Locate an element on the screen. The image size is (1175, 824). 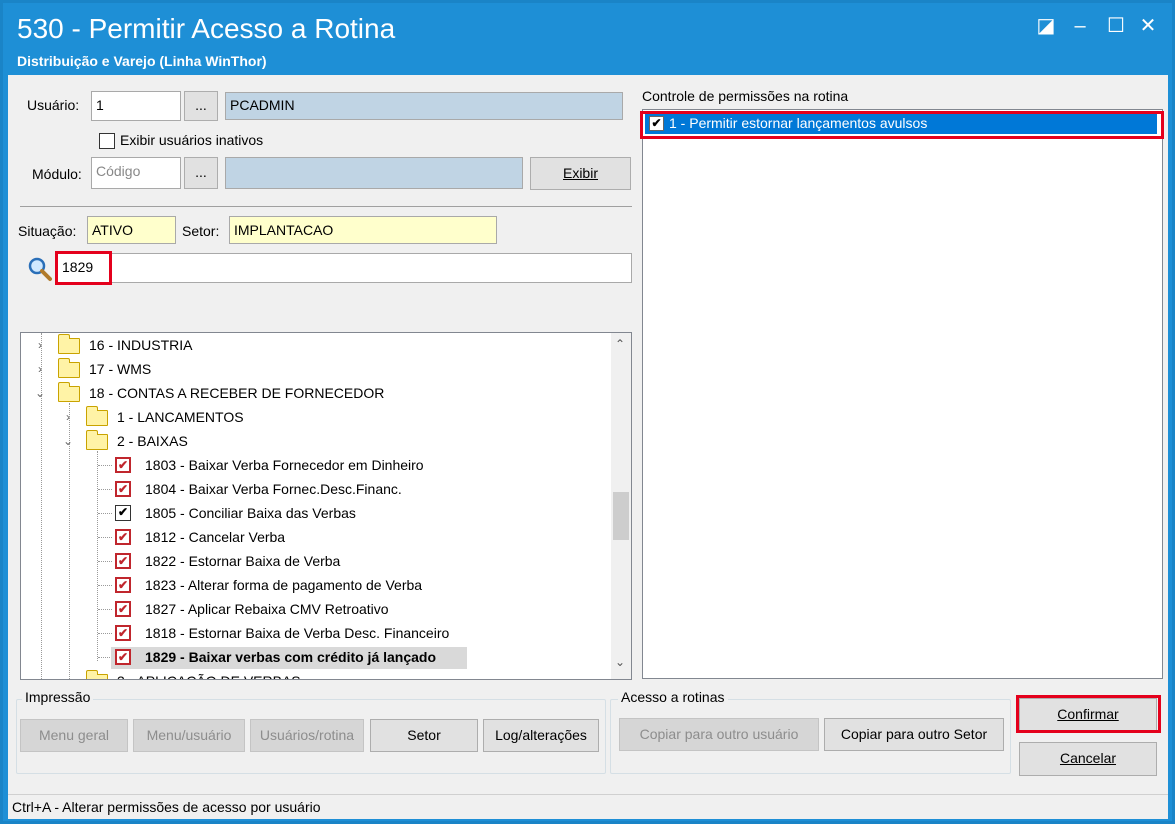
minimize-icon: – is located at coordinates (1080, 26).